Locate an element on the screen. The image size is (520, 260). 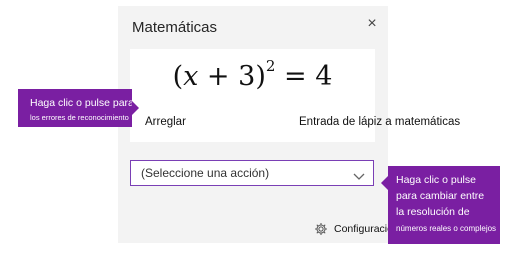
equation-display: (𝑥 + 3)2 = 4 is located at coordinates (252, 74).